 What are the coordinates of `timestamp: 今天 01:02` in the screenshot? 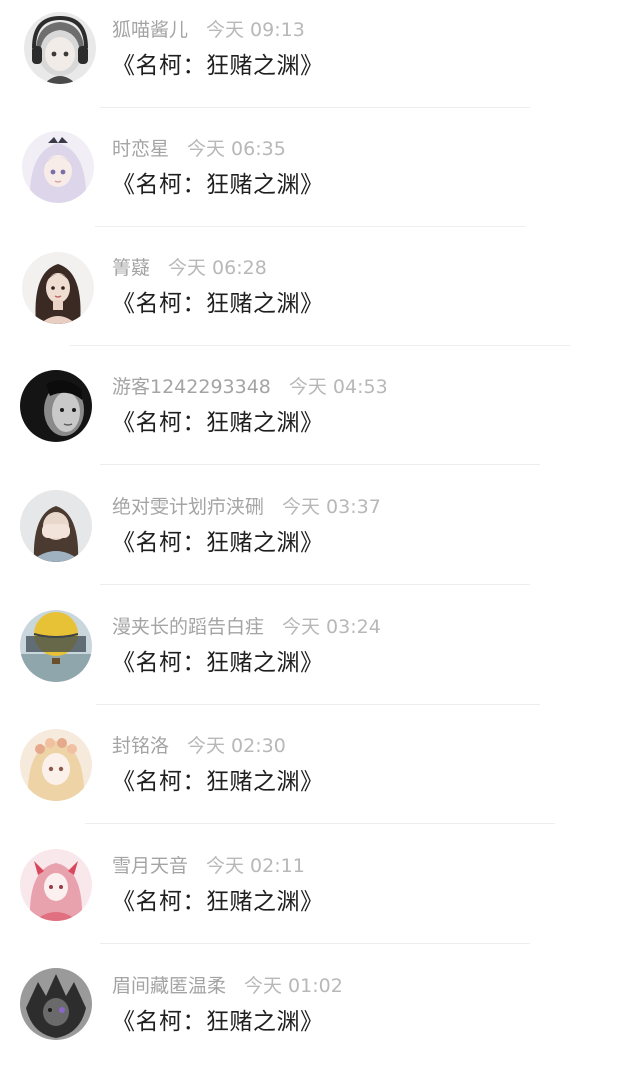 It's located at (293, 986).